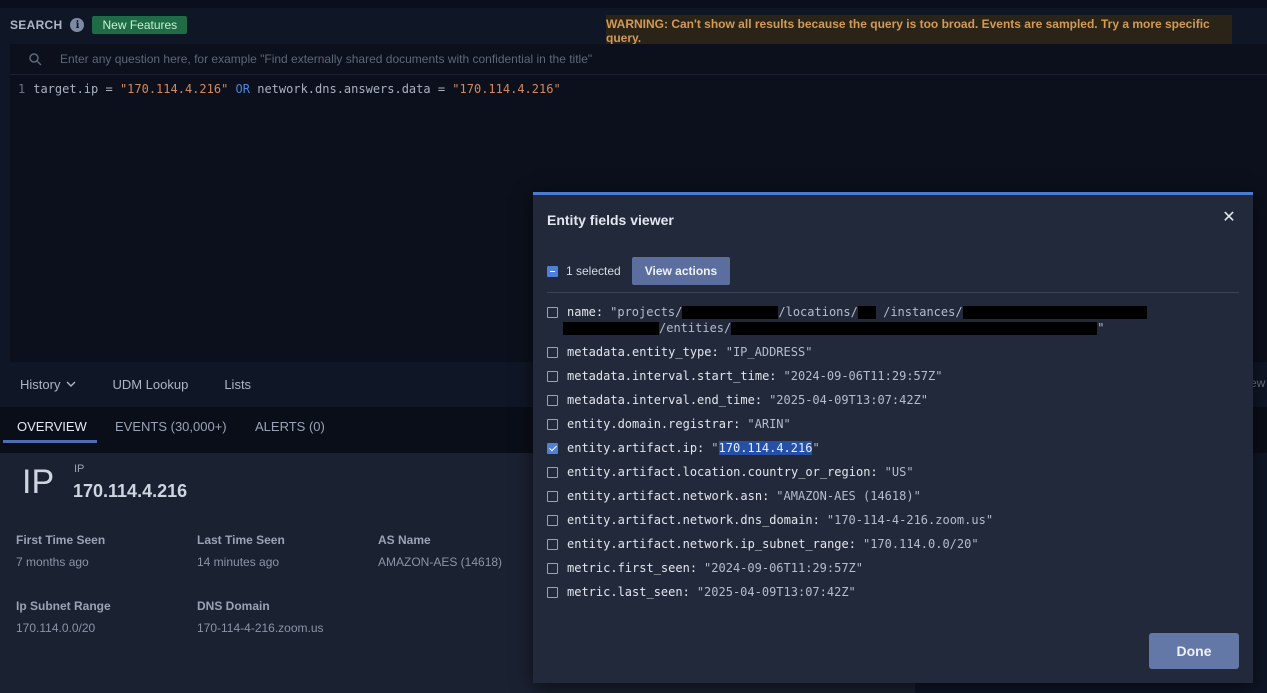 Image resolution: width=1267 pixels, height=693 pixels. What do you see at coordinates (849, 400) in the screenshot?
I see `field-value: "2025-04-09T13:07:42Z"` at bounding box center [849, 400].